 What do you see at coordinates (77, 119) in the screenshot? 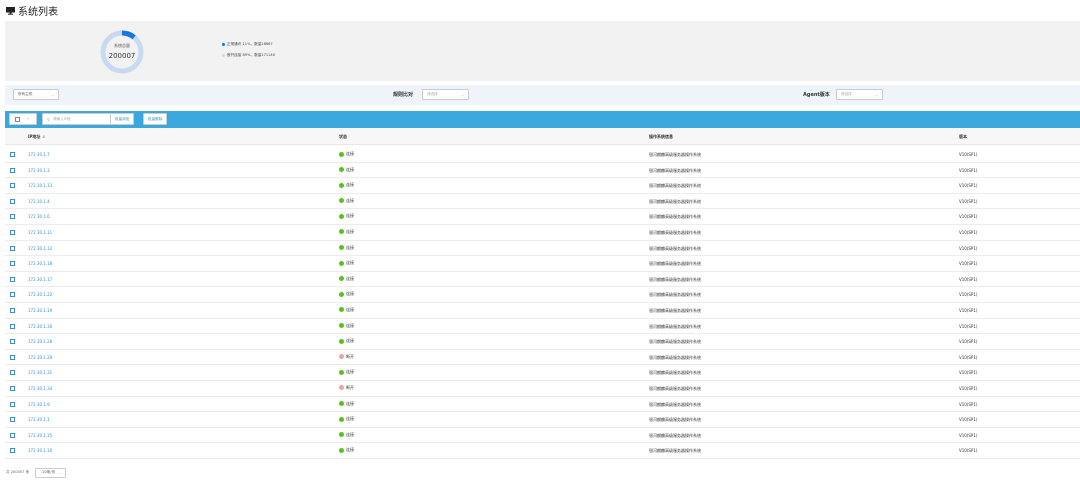
I see `ip-search-input: ⚲ 请输入IP段` at bounding box center [77, 119].